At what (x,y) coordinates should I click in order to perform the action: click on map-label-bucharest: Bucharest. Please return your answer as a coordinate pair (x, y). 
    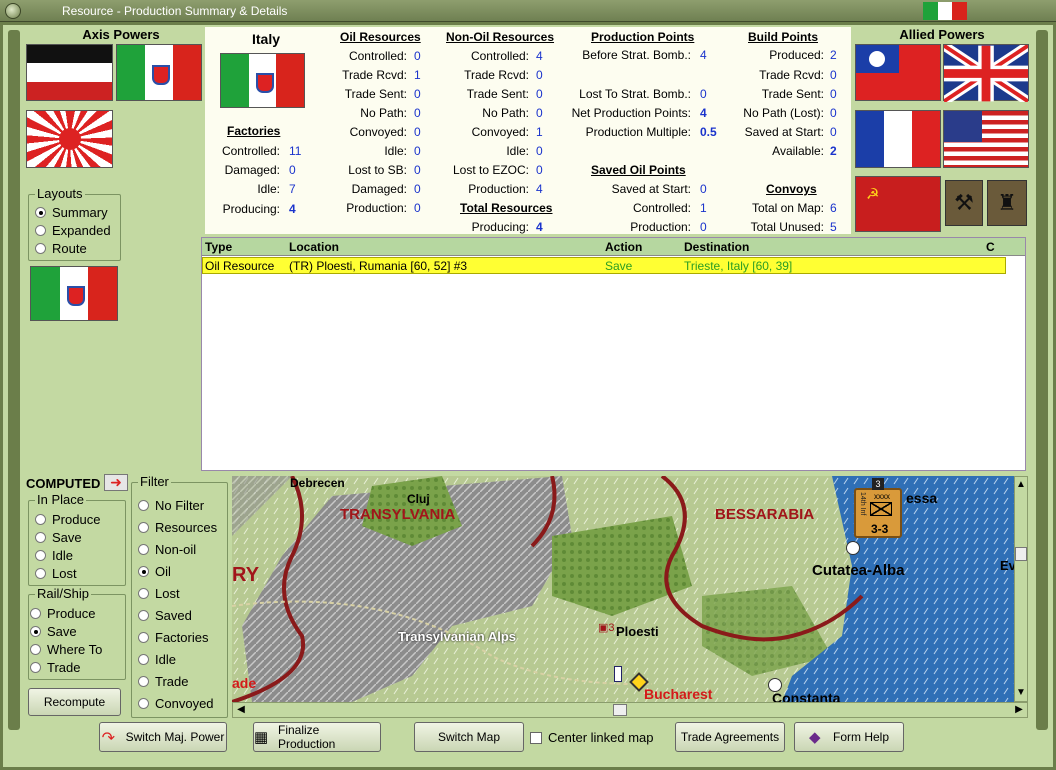
    Looking at the image, I should click on (678, 694).